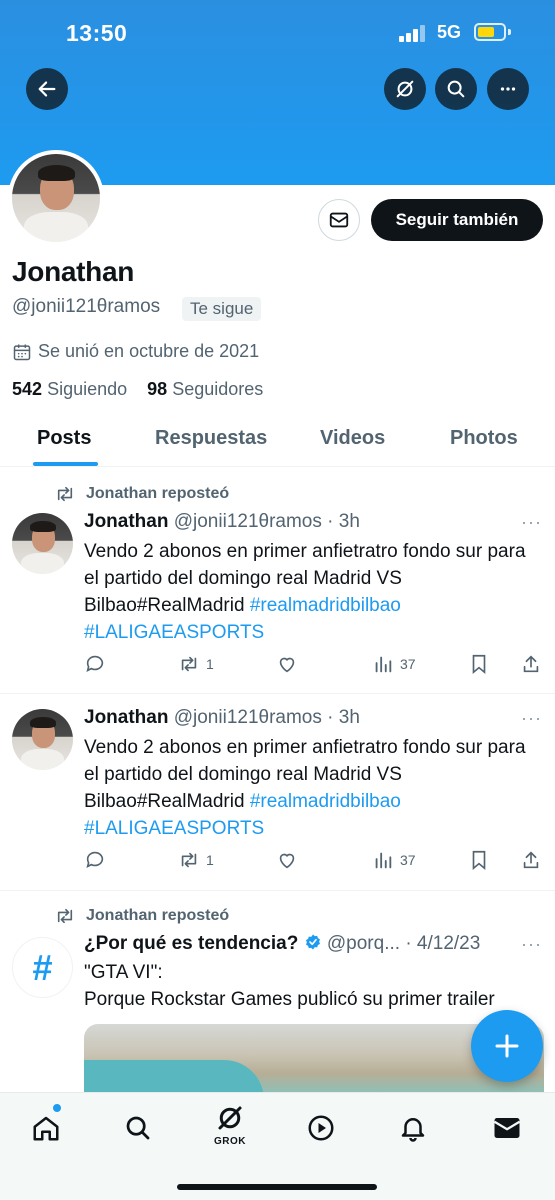 The image size is (555, 1200). I want to click on followers-link: 98 Seguidores, so click(205, 389).